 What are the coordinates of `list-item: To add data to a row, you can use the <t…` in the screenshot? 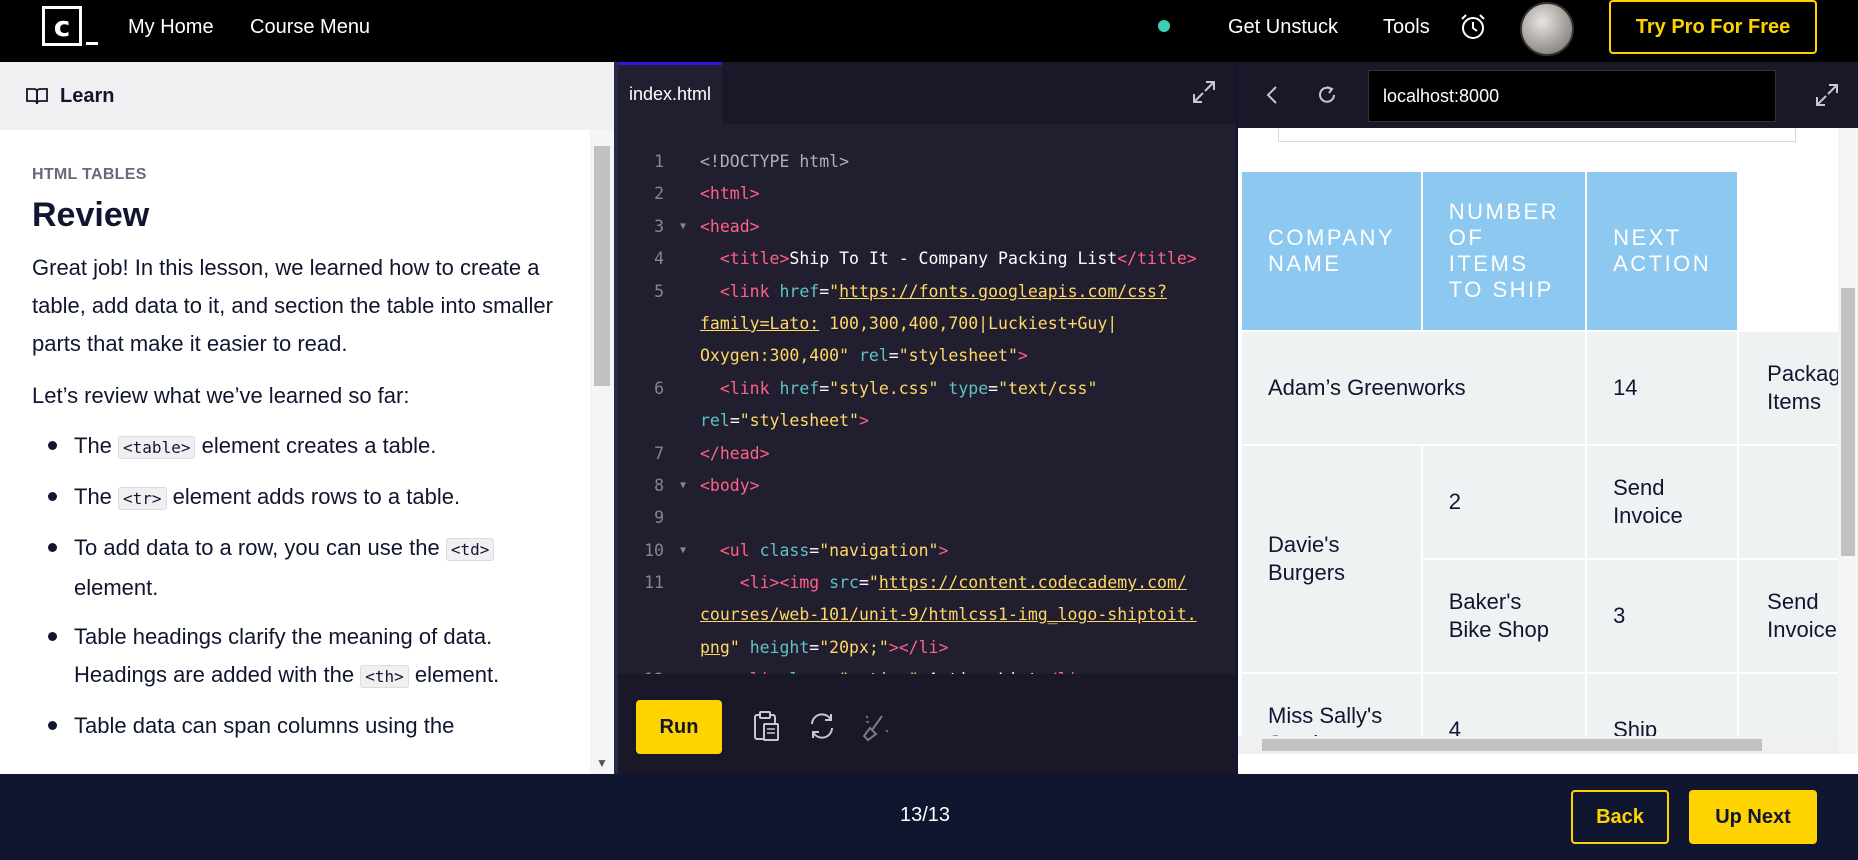 It's located at (292, 568).